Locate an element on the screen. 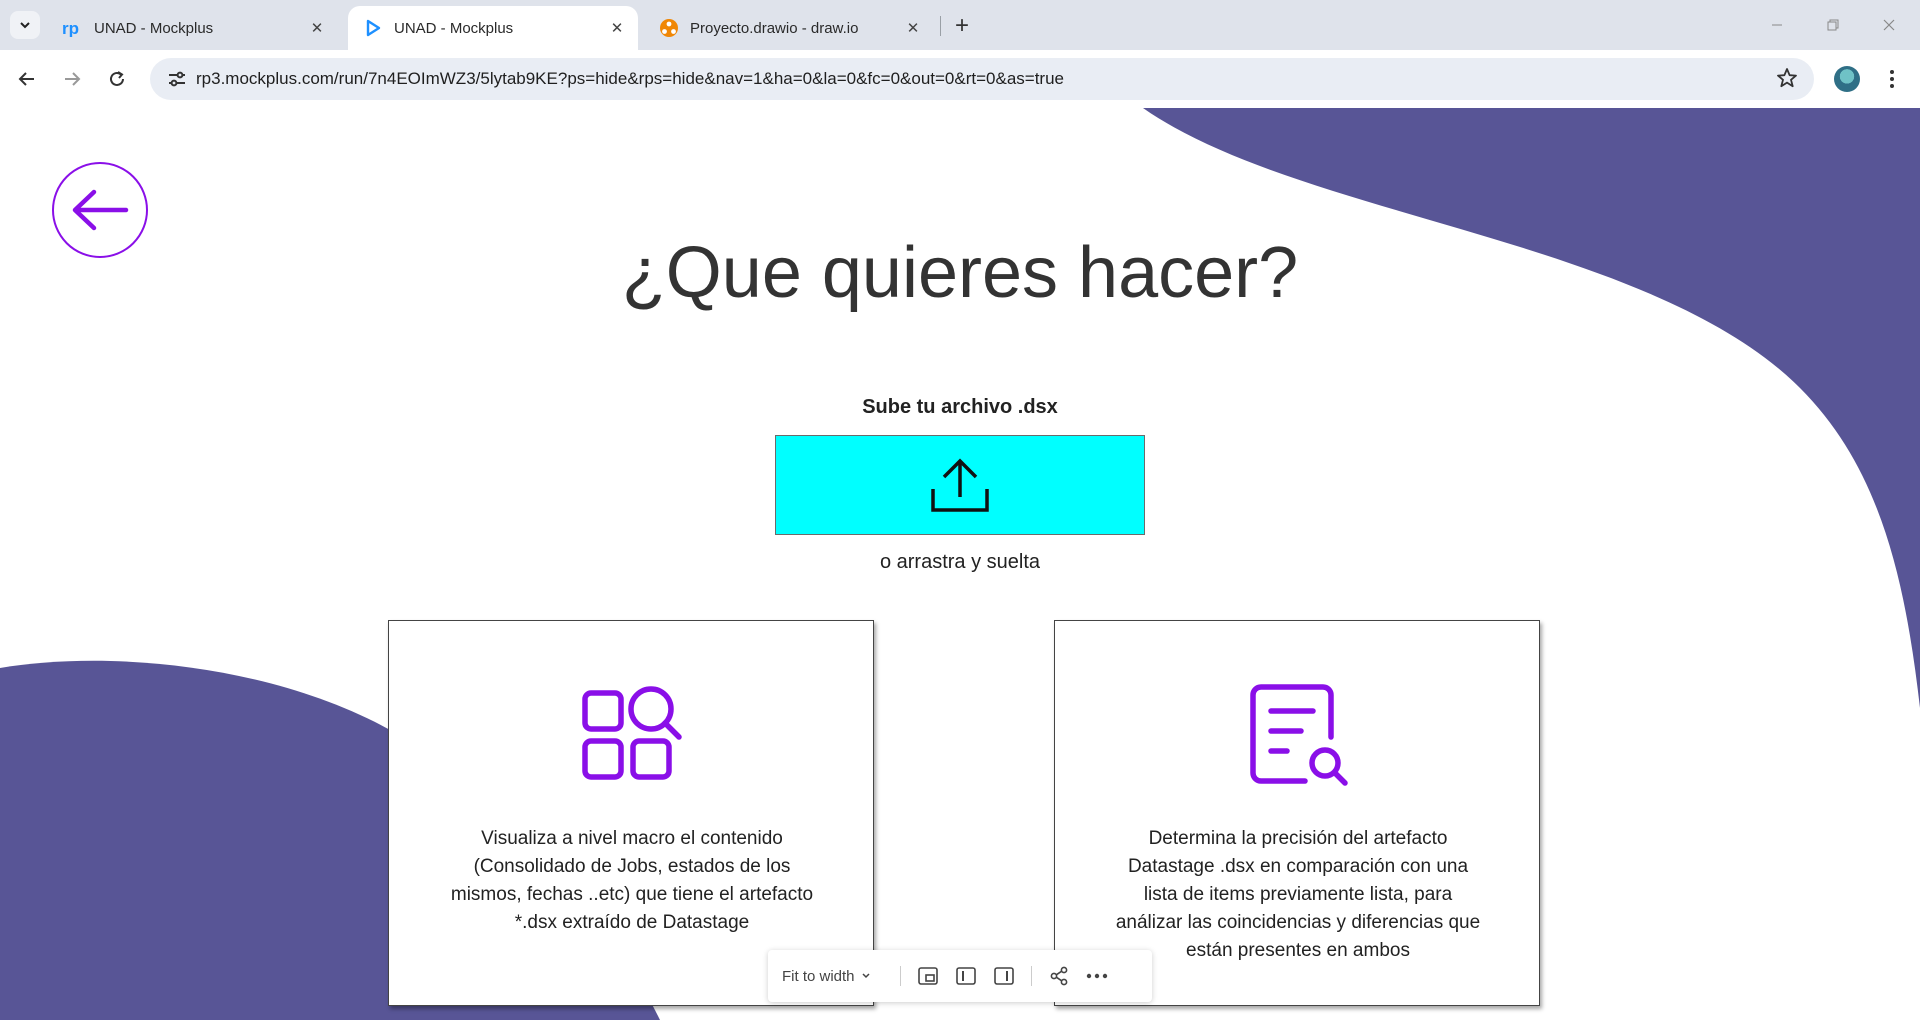 The width and height of the screenshot is (1920, 1020). arrow-right-icon is located at coordinates (73, 79).